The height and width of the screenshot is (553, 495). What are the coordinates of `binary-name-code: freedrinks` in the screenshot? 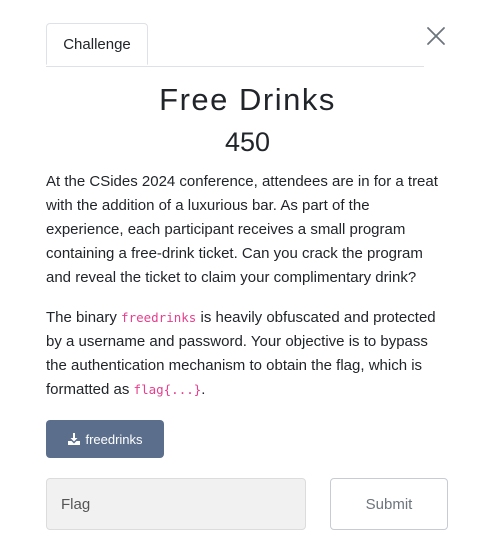 It's located at (159, 317).